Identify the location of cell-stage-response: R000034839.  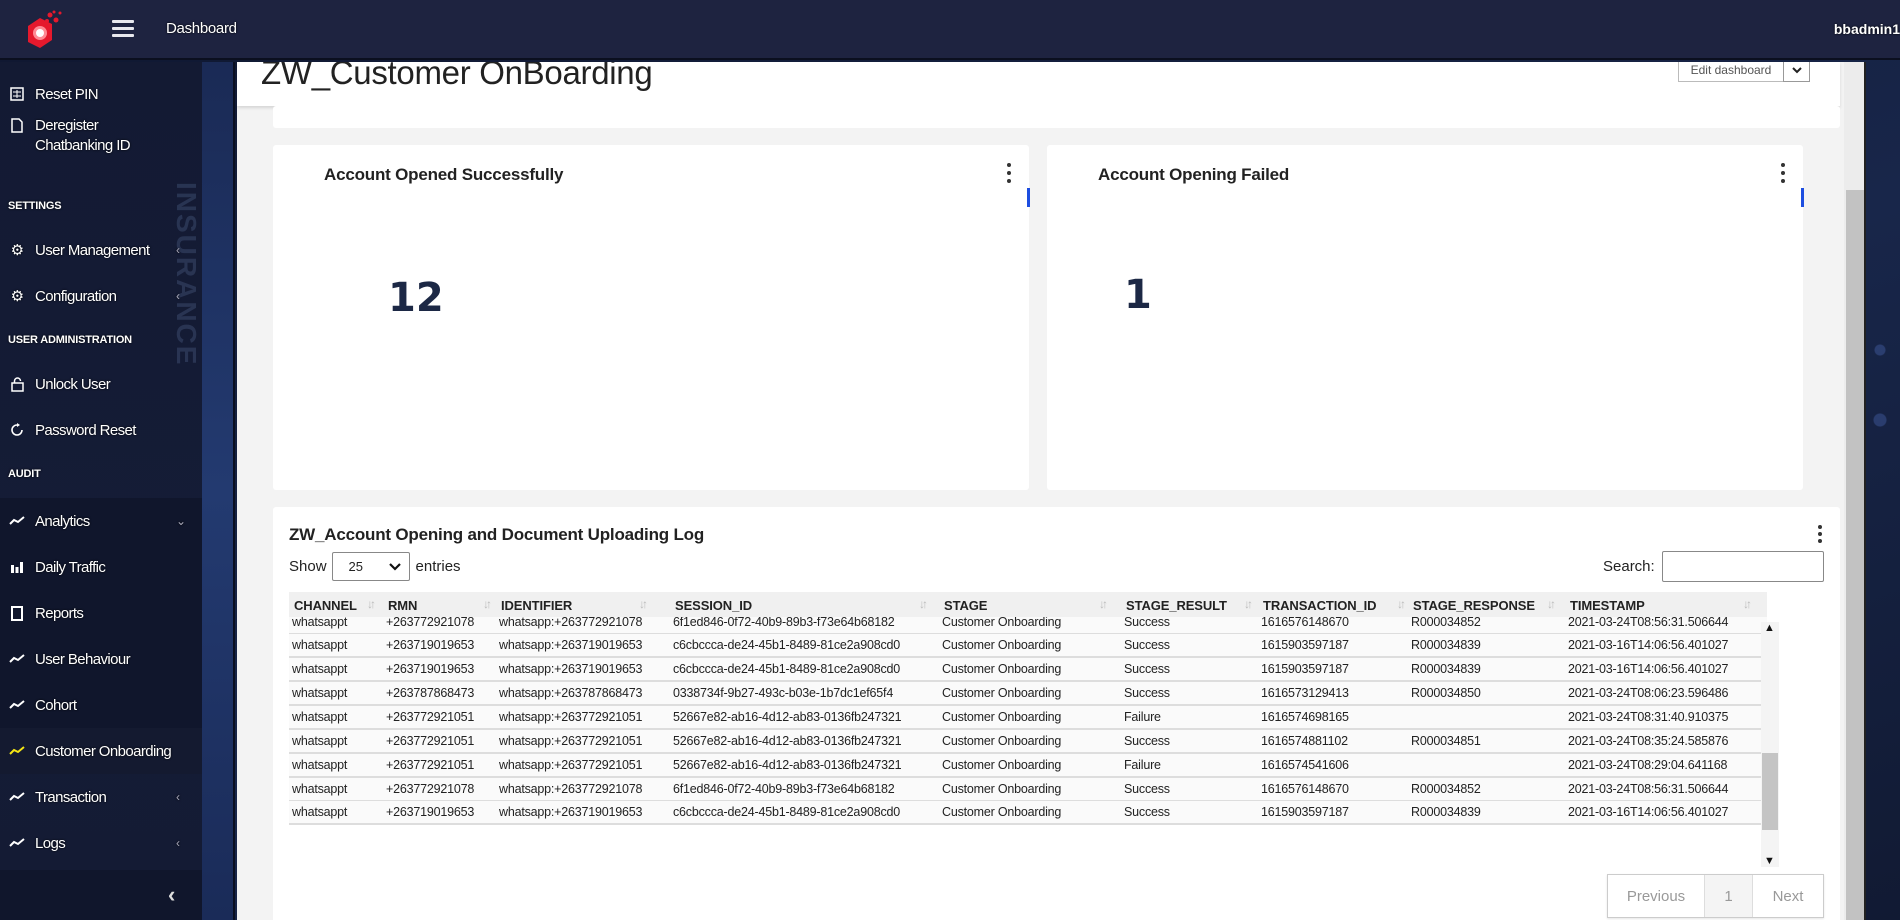
(1446, 812).